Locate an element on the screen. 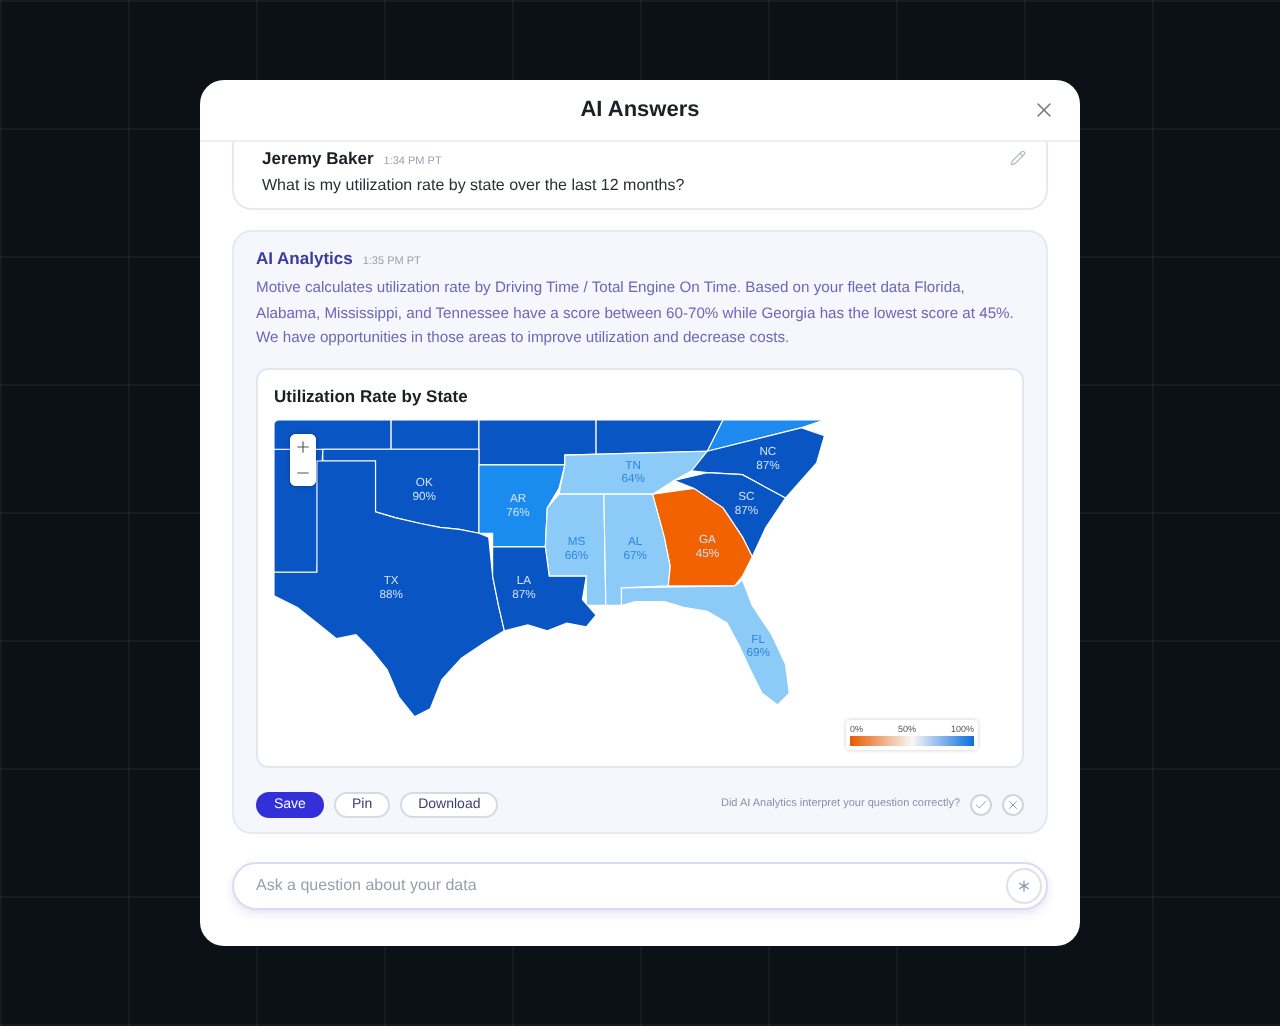 The image size is (1280, 1026). close-button is located at coordinates (1044, 110).